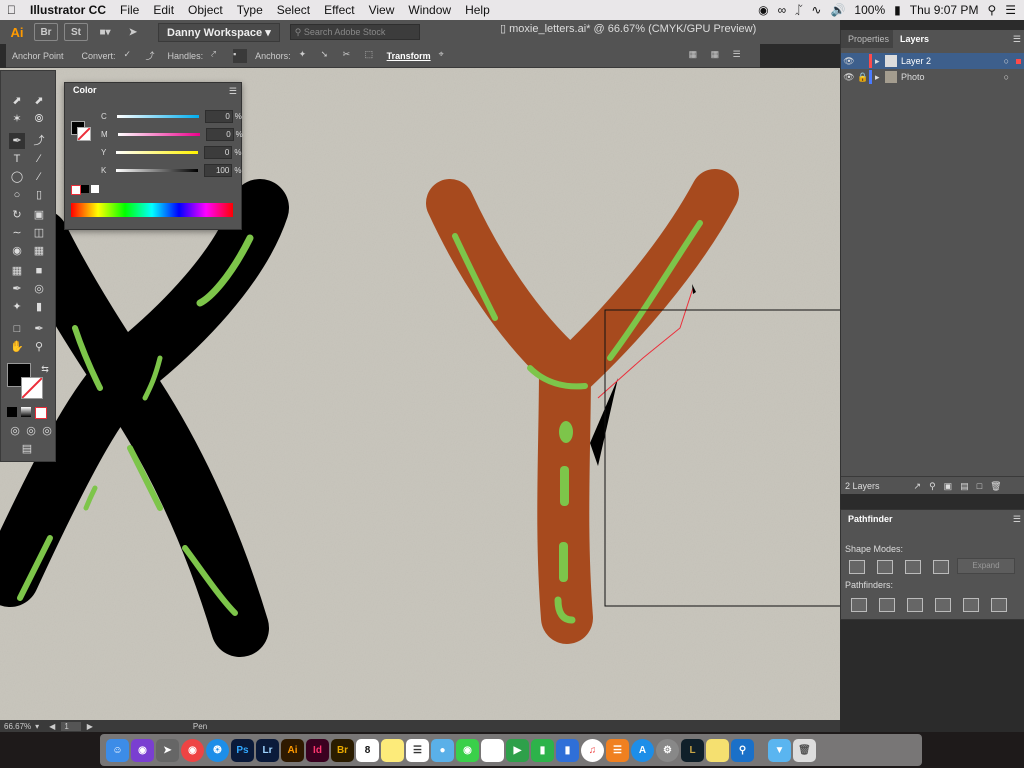 Image resolution: width=1024 pixels, height=768 pixels. Describe the element at coordinates (897, 10) in the screenshot. I see `battery-icon: ▮` at that location.